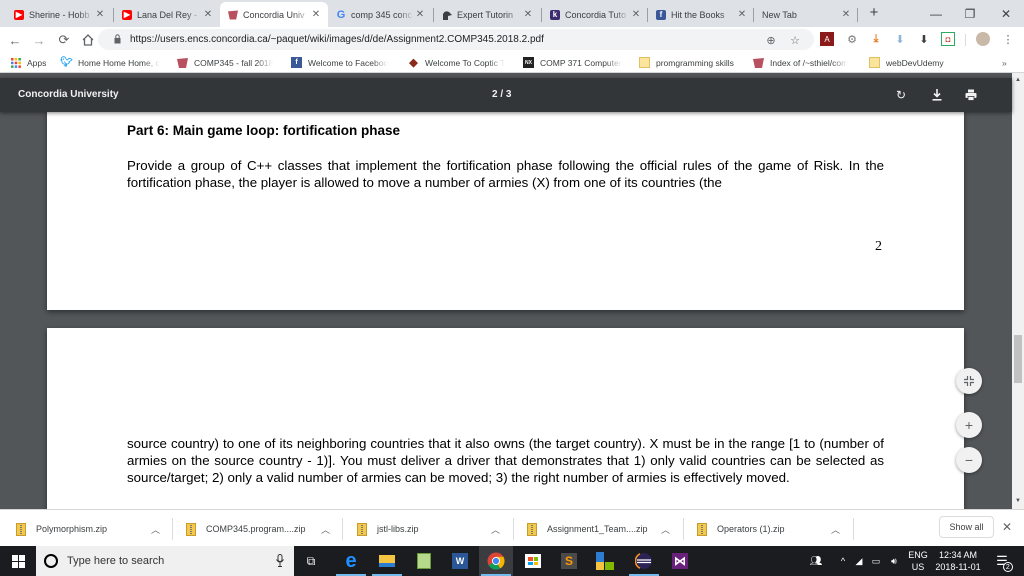 The width and height of the screenshot is (1024, 576). What do you see at coordinates (387, 561) in the screenshot?
I see `taskbar-file-explorer` at bounding box center [387, 561].